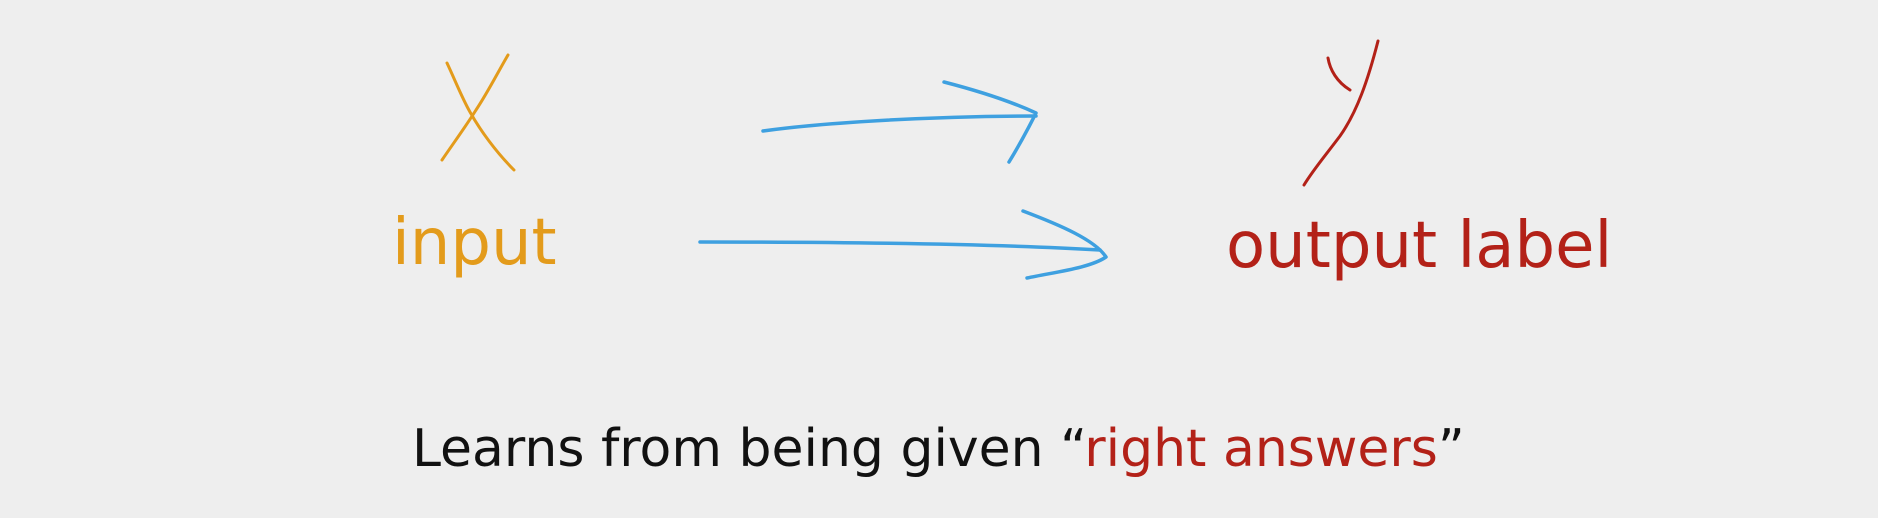  I want to click on arrow-bottom-head, so click(1064, 244).